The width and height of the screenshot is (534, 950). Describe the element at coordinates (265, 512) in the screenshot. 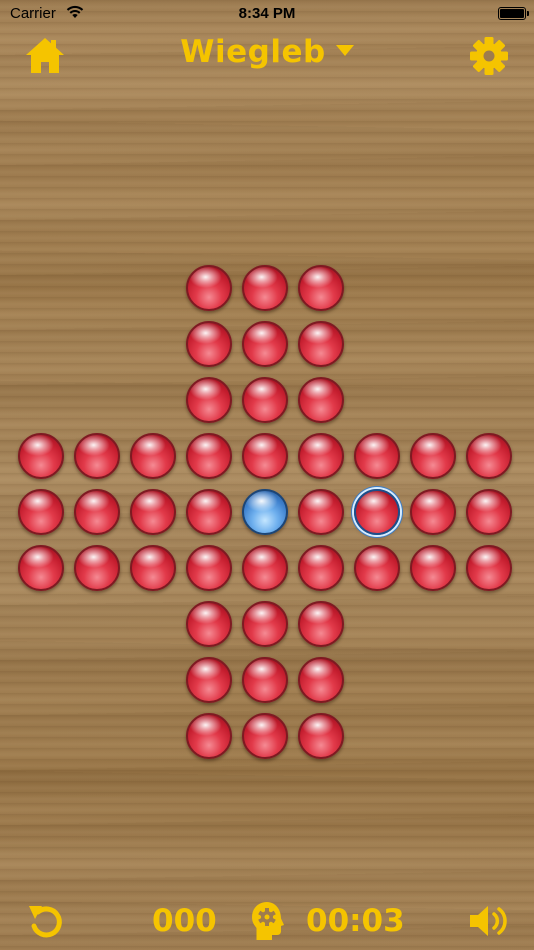

I see `empty-hole` at that location.